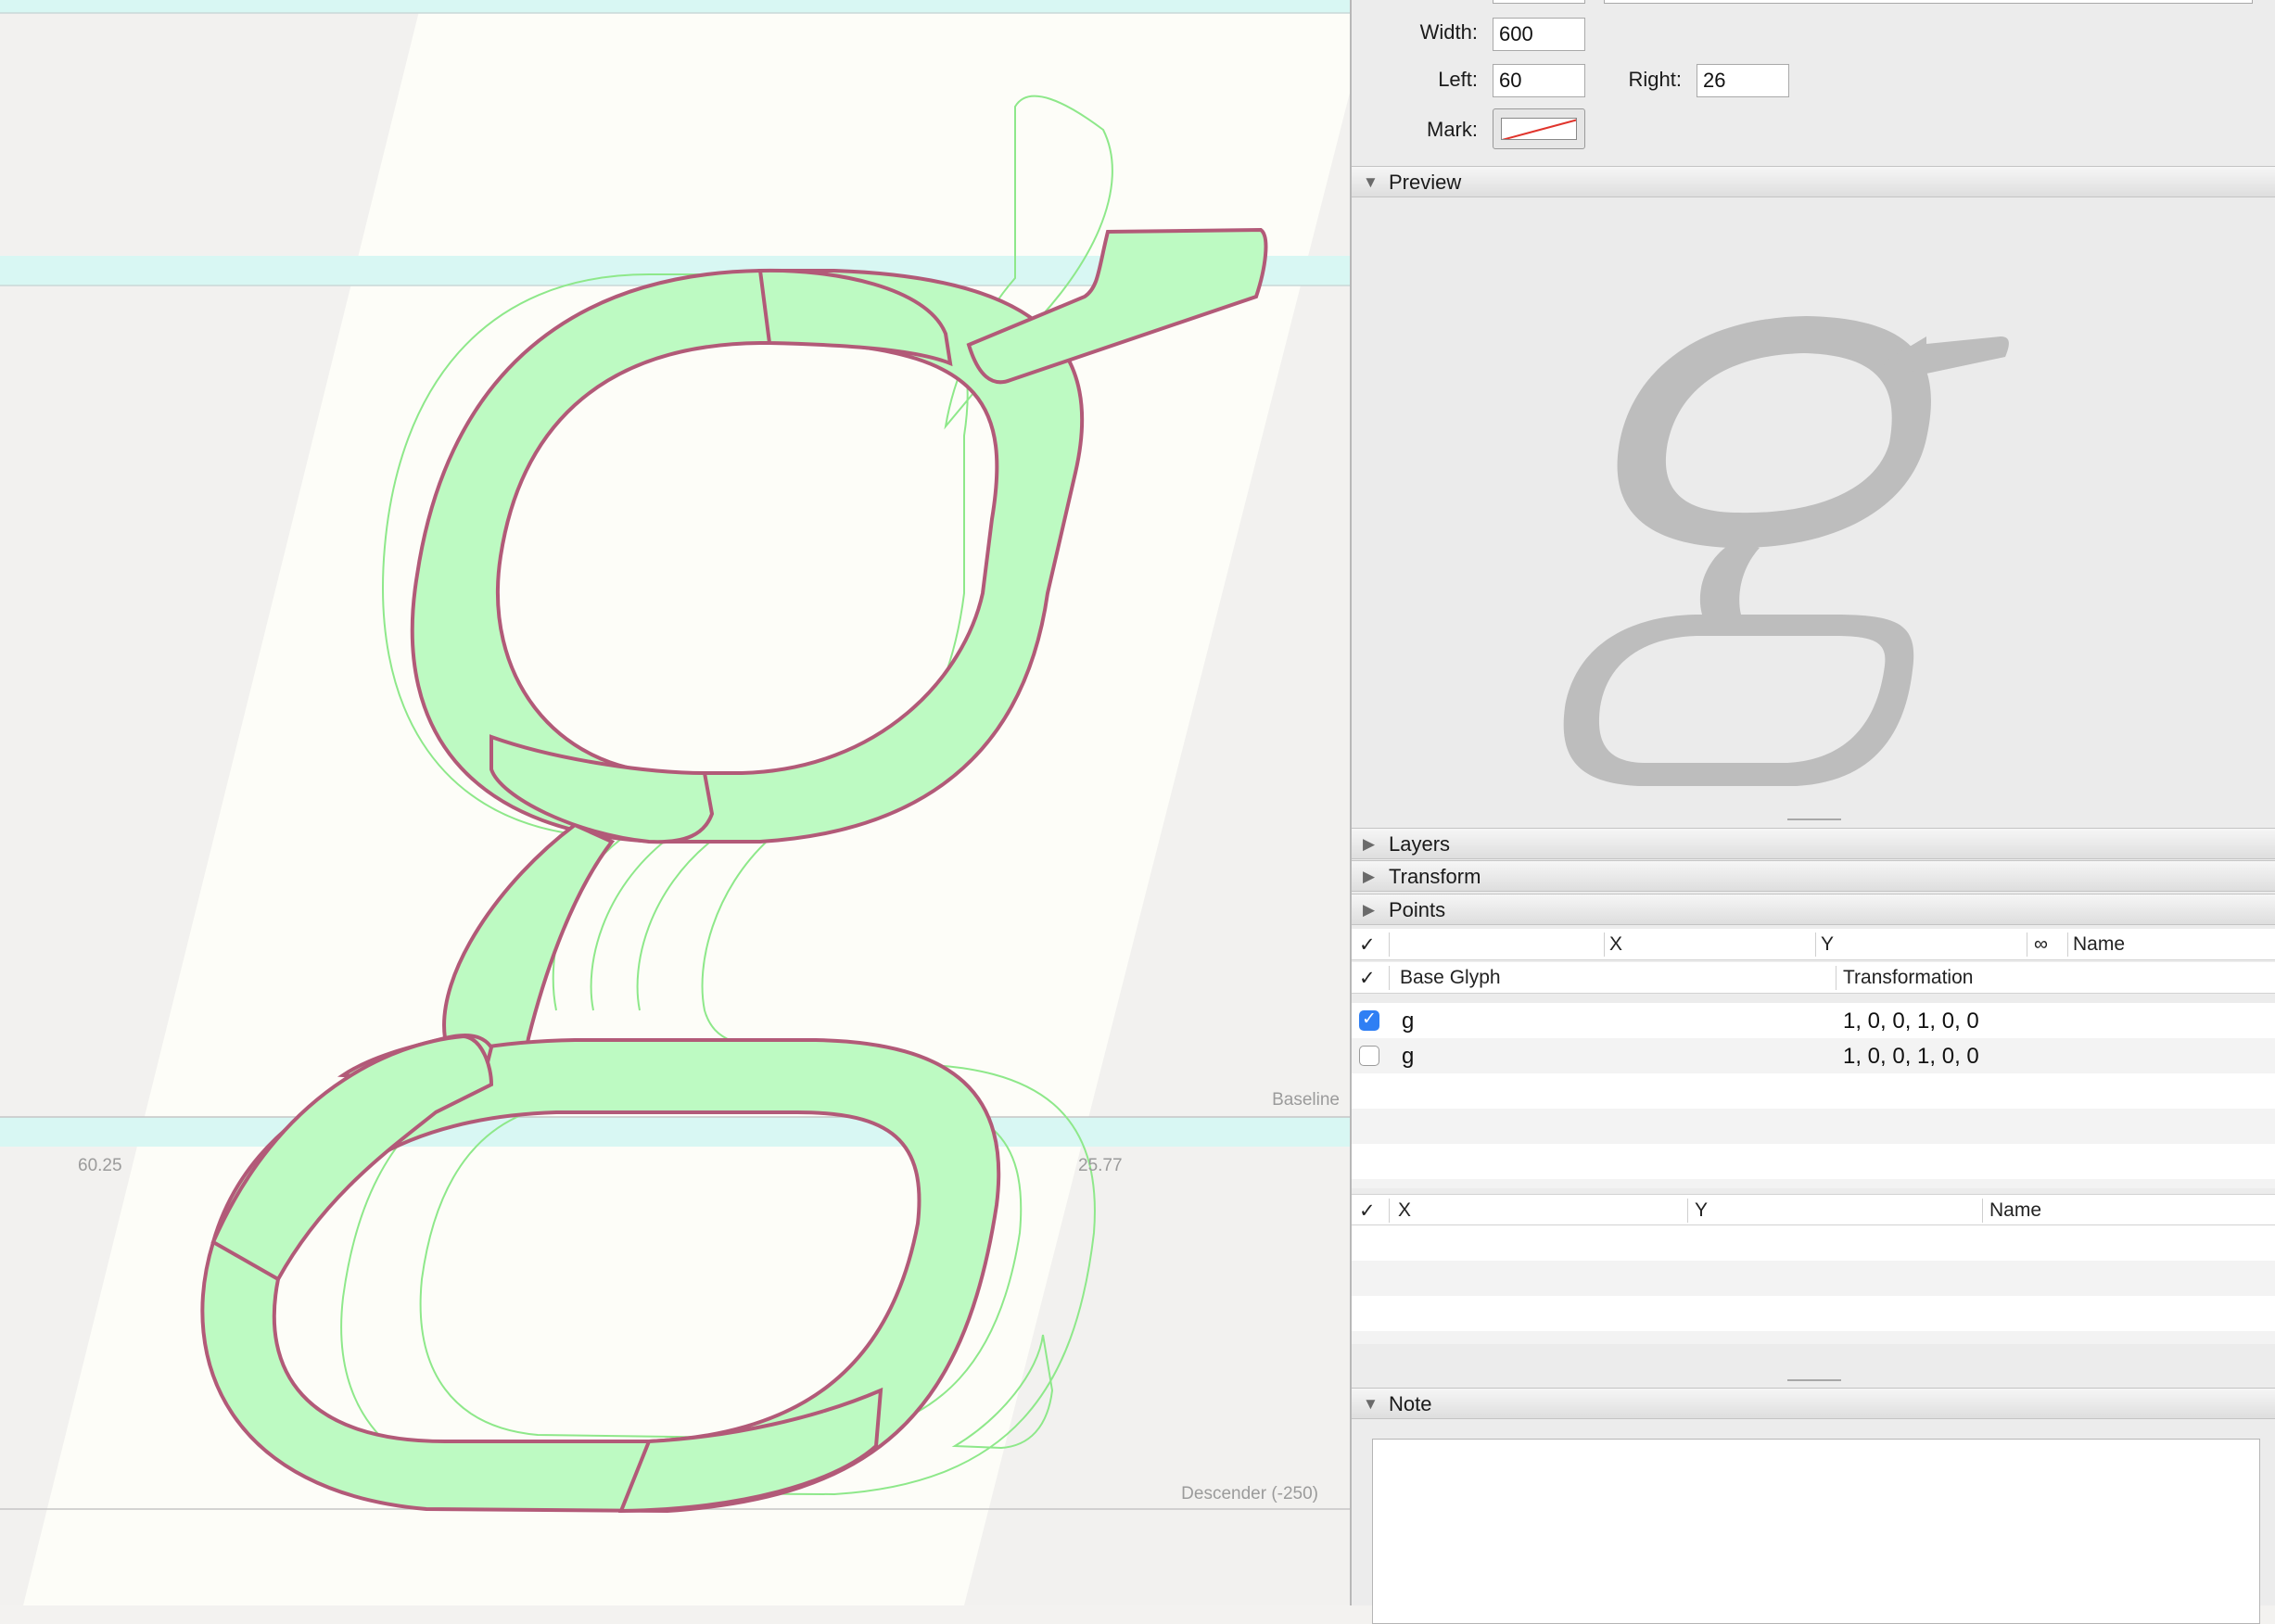  Describe the element at coordinates (1100, 1165) in the screenshot. I see `right-sidebearing-value: 25.77` at that location.